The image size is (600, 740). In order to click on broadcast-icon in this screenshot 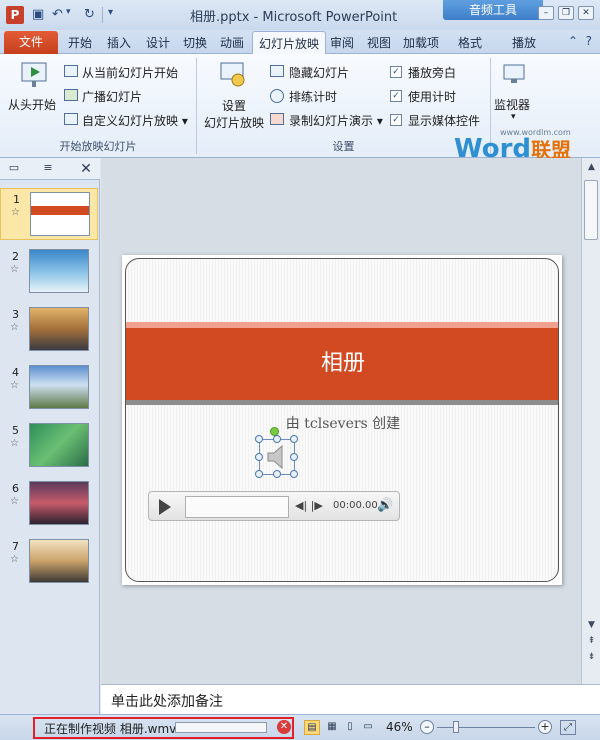, I will do `click(71, 95)`.